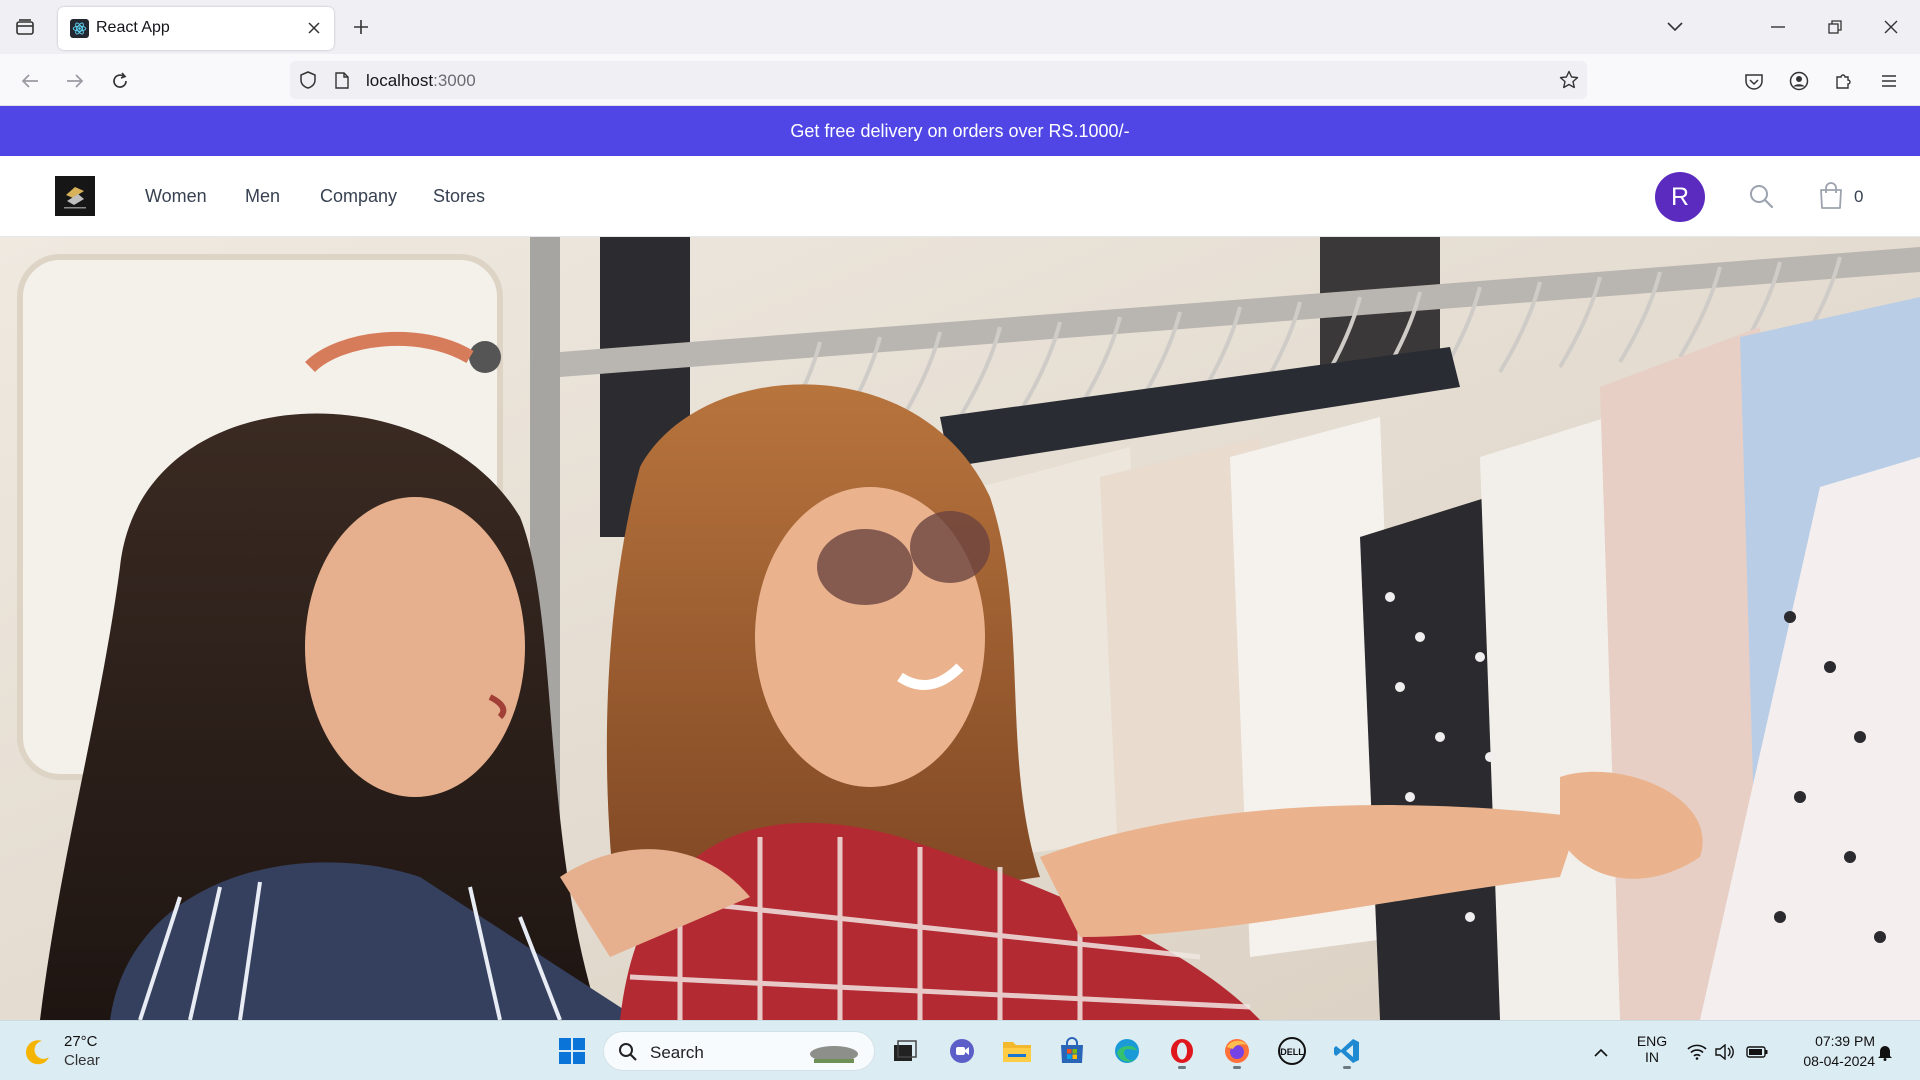 This screenshot has width=1920, height=1080. I want to click on weather-temperature: 27°C, so click(81, 1041).